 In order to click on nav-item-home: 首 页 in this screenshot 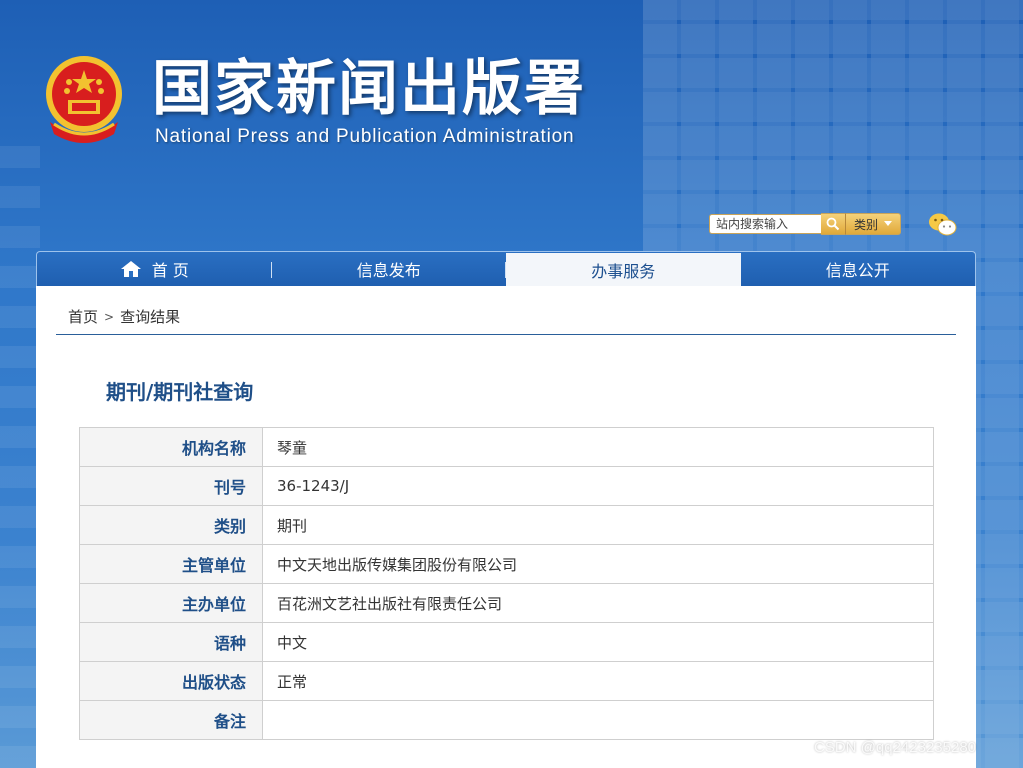, I will do `click(154, 269)`.